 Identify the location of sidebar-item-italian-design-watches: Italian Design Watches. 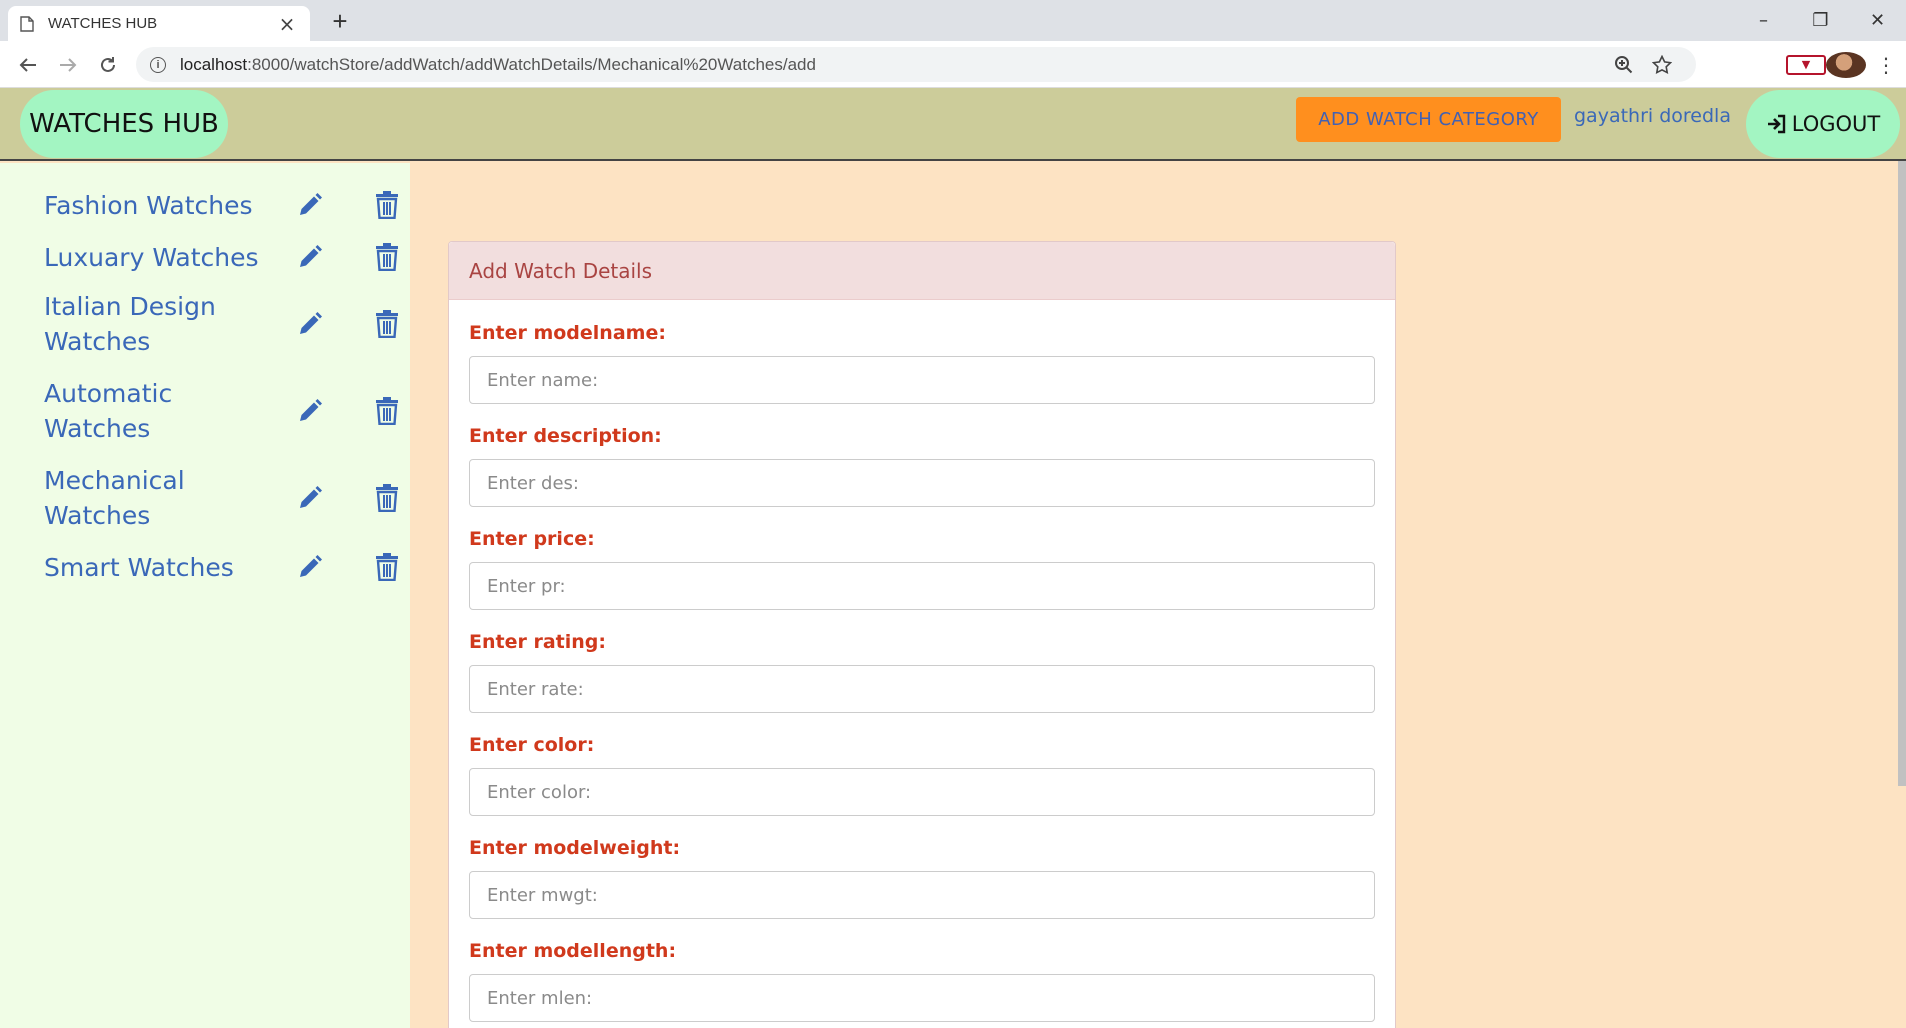
(227, 324).